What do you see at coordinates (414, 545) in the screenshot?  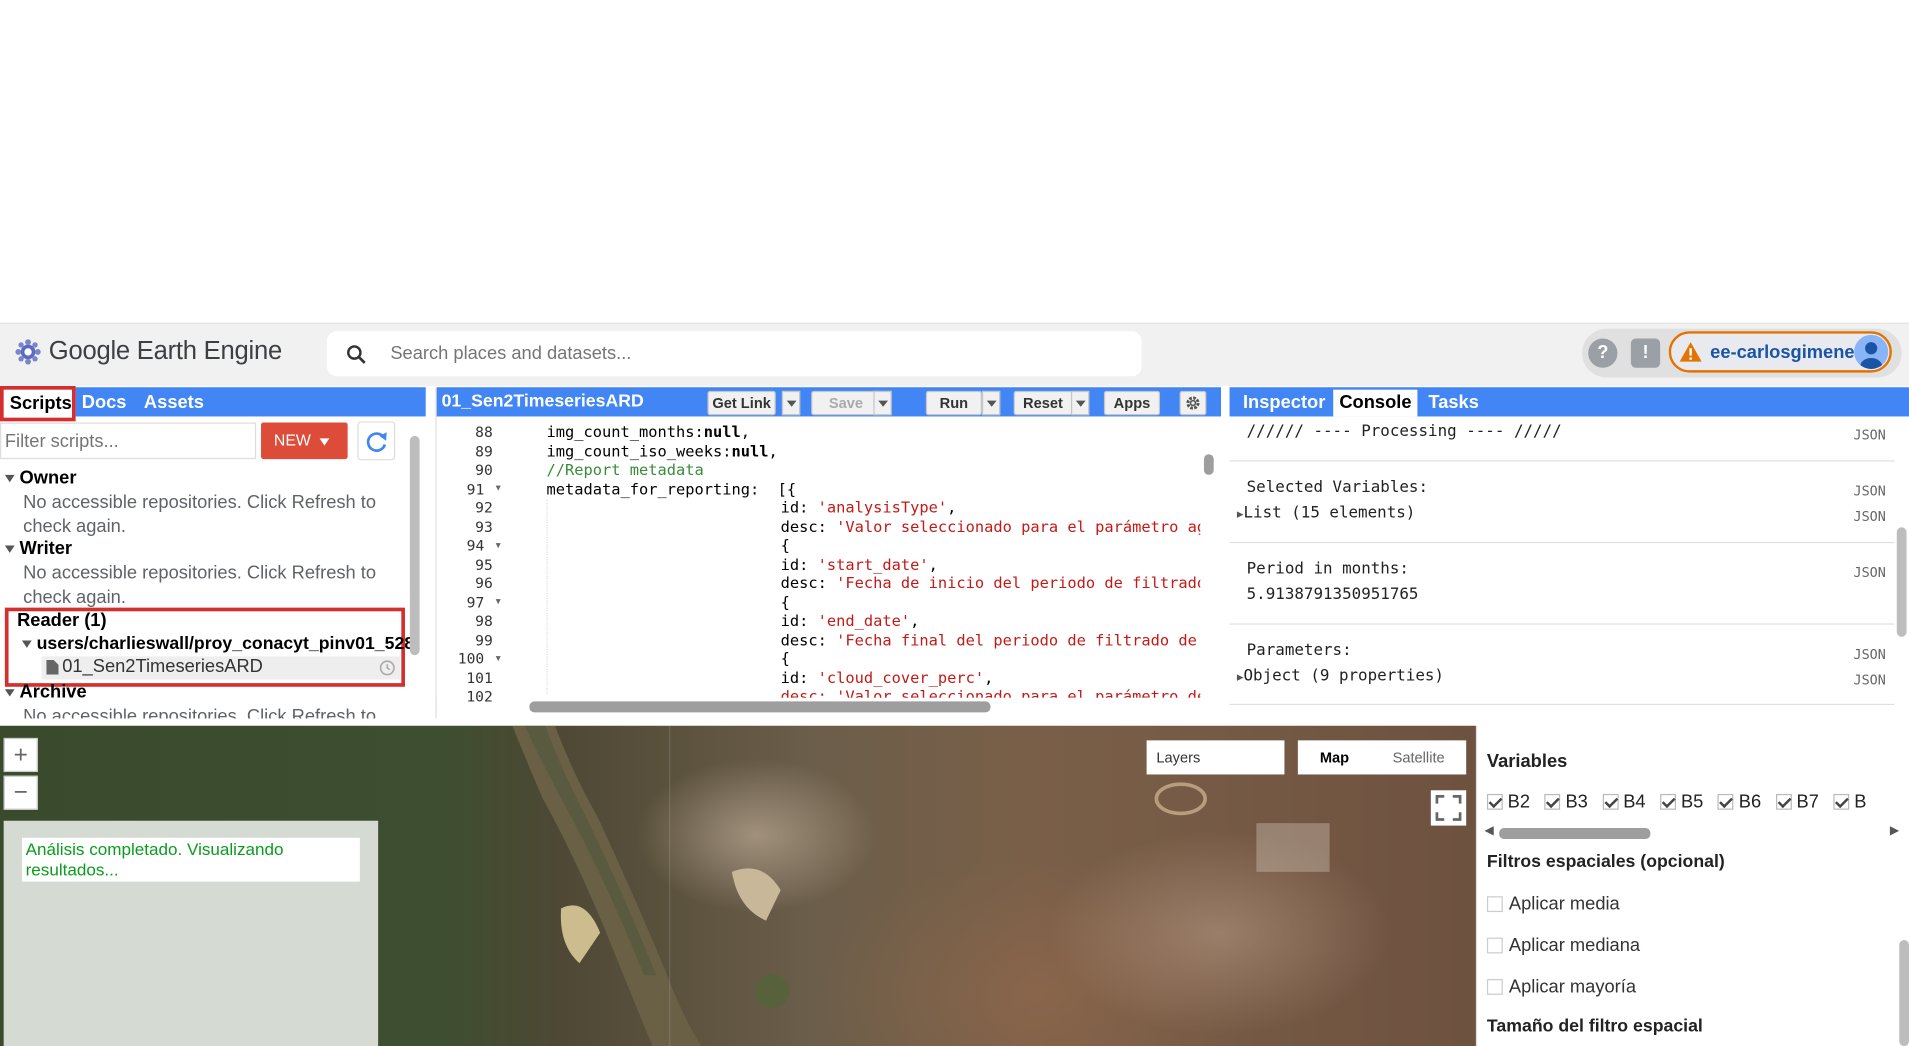 I see `scripts-scrollbar` at bounding box center [414, 545].